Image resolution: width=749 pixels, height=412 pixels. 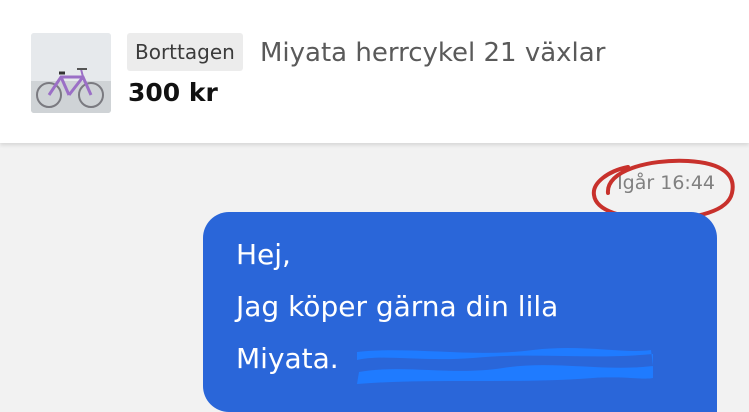 What do you see at coordinates (666, 183) in the screenshot?
I see `message-timestamp: Igår 16:44` at bounding box center [666, 183].